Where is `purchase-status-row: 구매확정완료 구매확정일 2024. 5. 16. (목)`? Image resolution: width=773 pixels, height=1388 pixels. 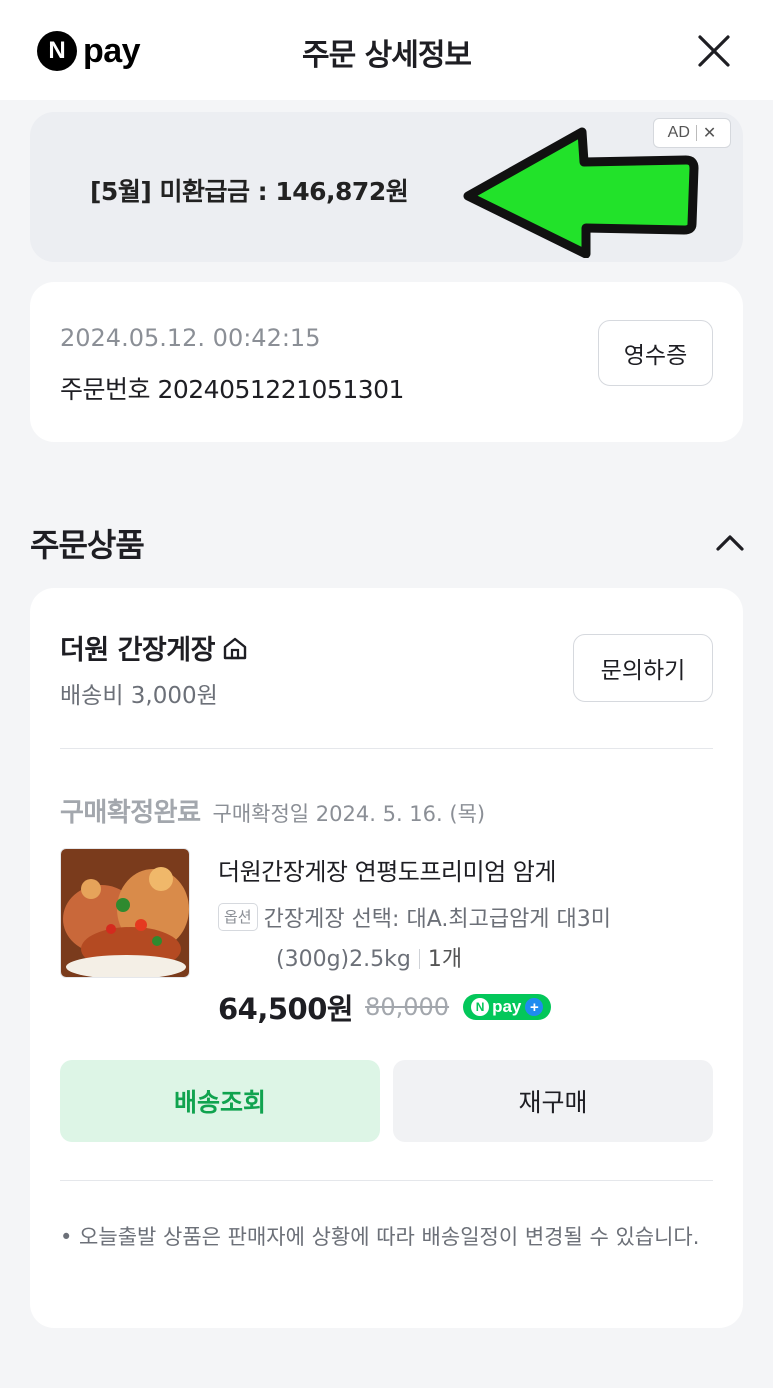 purchase-status-row: 구매확정완료 구매확정일 2024. 5. 16. (목) is located at coordinates (272, 810).